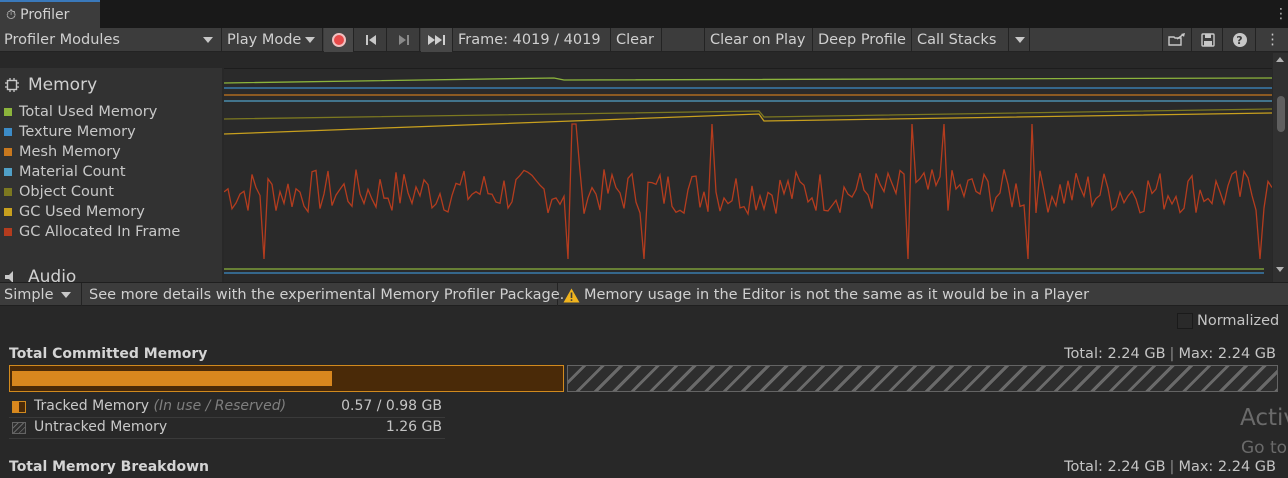  What do you see at coordinates (19, 428) in the screenshot?
I see `untracked-memory-swatch` at bounding box center [19, 428].